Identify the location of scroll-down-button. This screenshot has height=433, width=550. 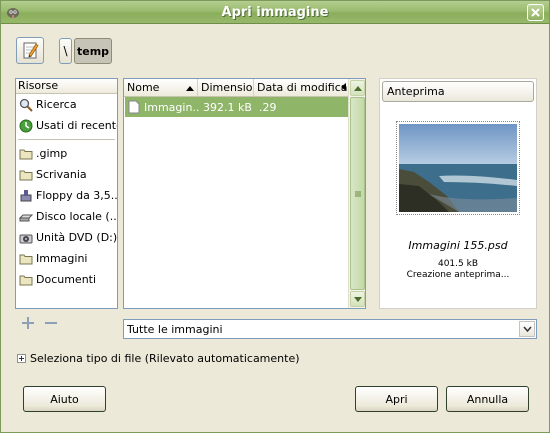
(357, 299).